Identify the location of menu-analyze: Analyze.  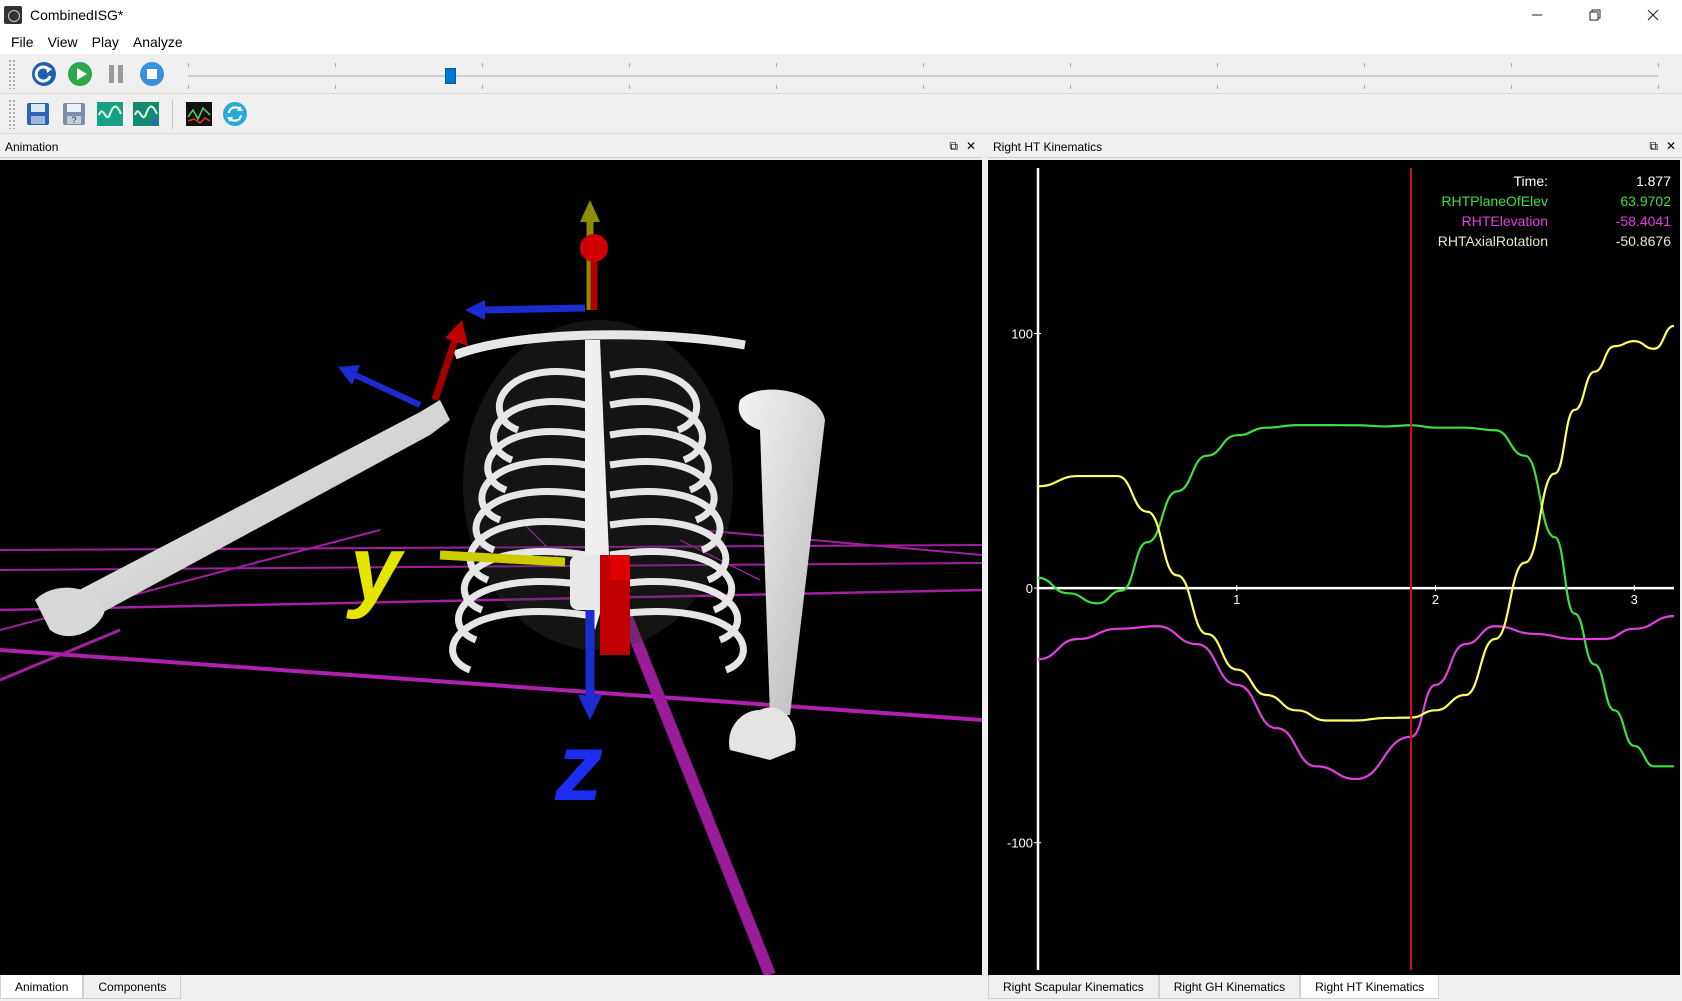
(158, 42).